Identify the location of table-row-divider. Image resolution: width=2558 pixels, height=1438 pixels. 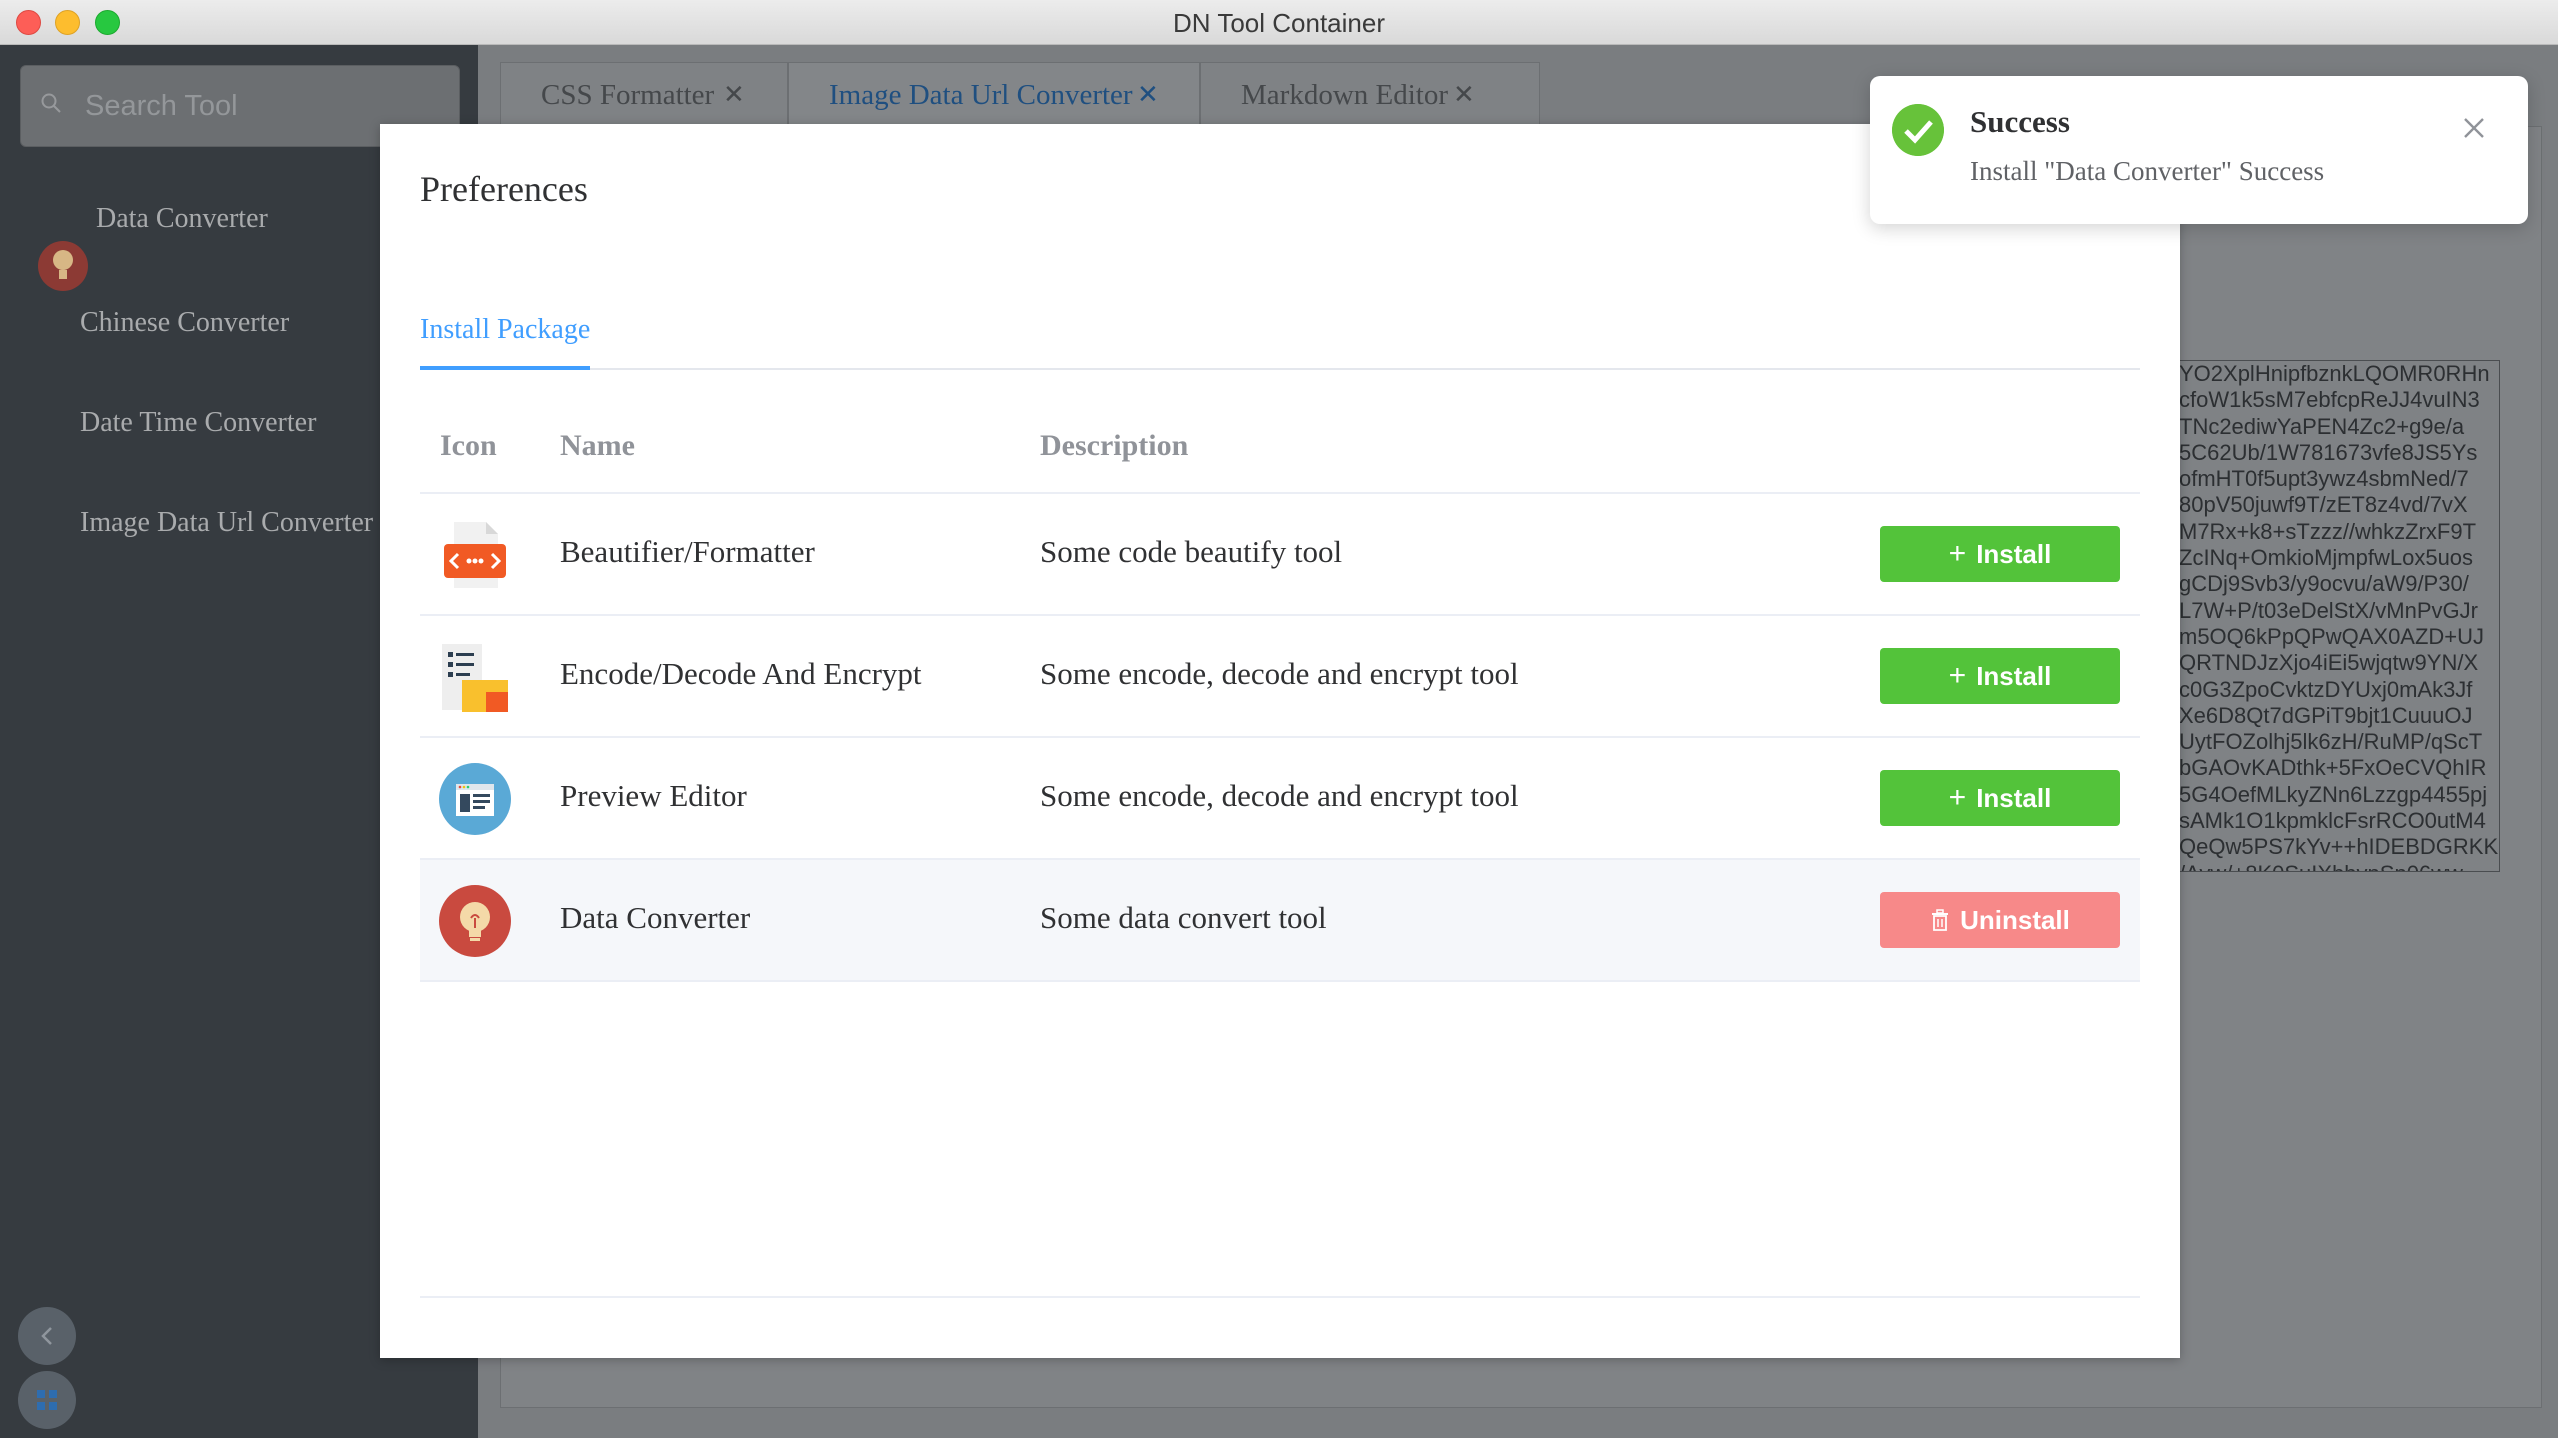
(1280, 981).